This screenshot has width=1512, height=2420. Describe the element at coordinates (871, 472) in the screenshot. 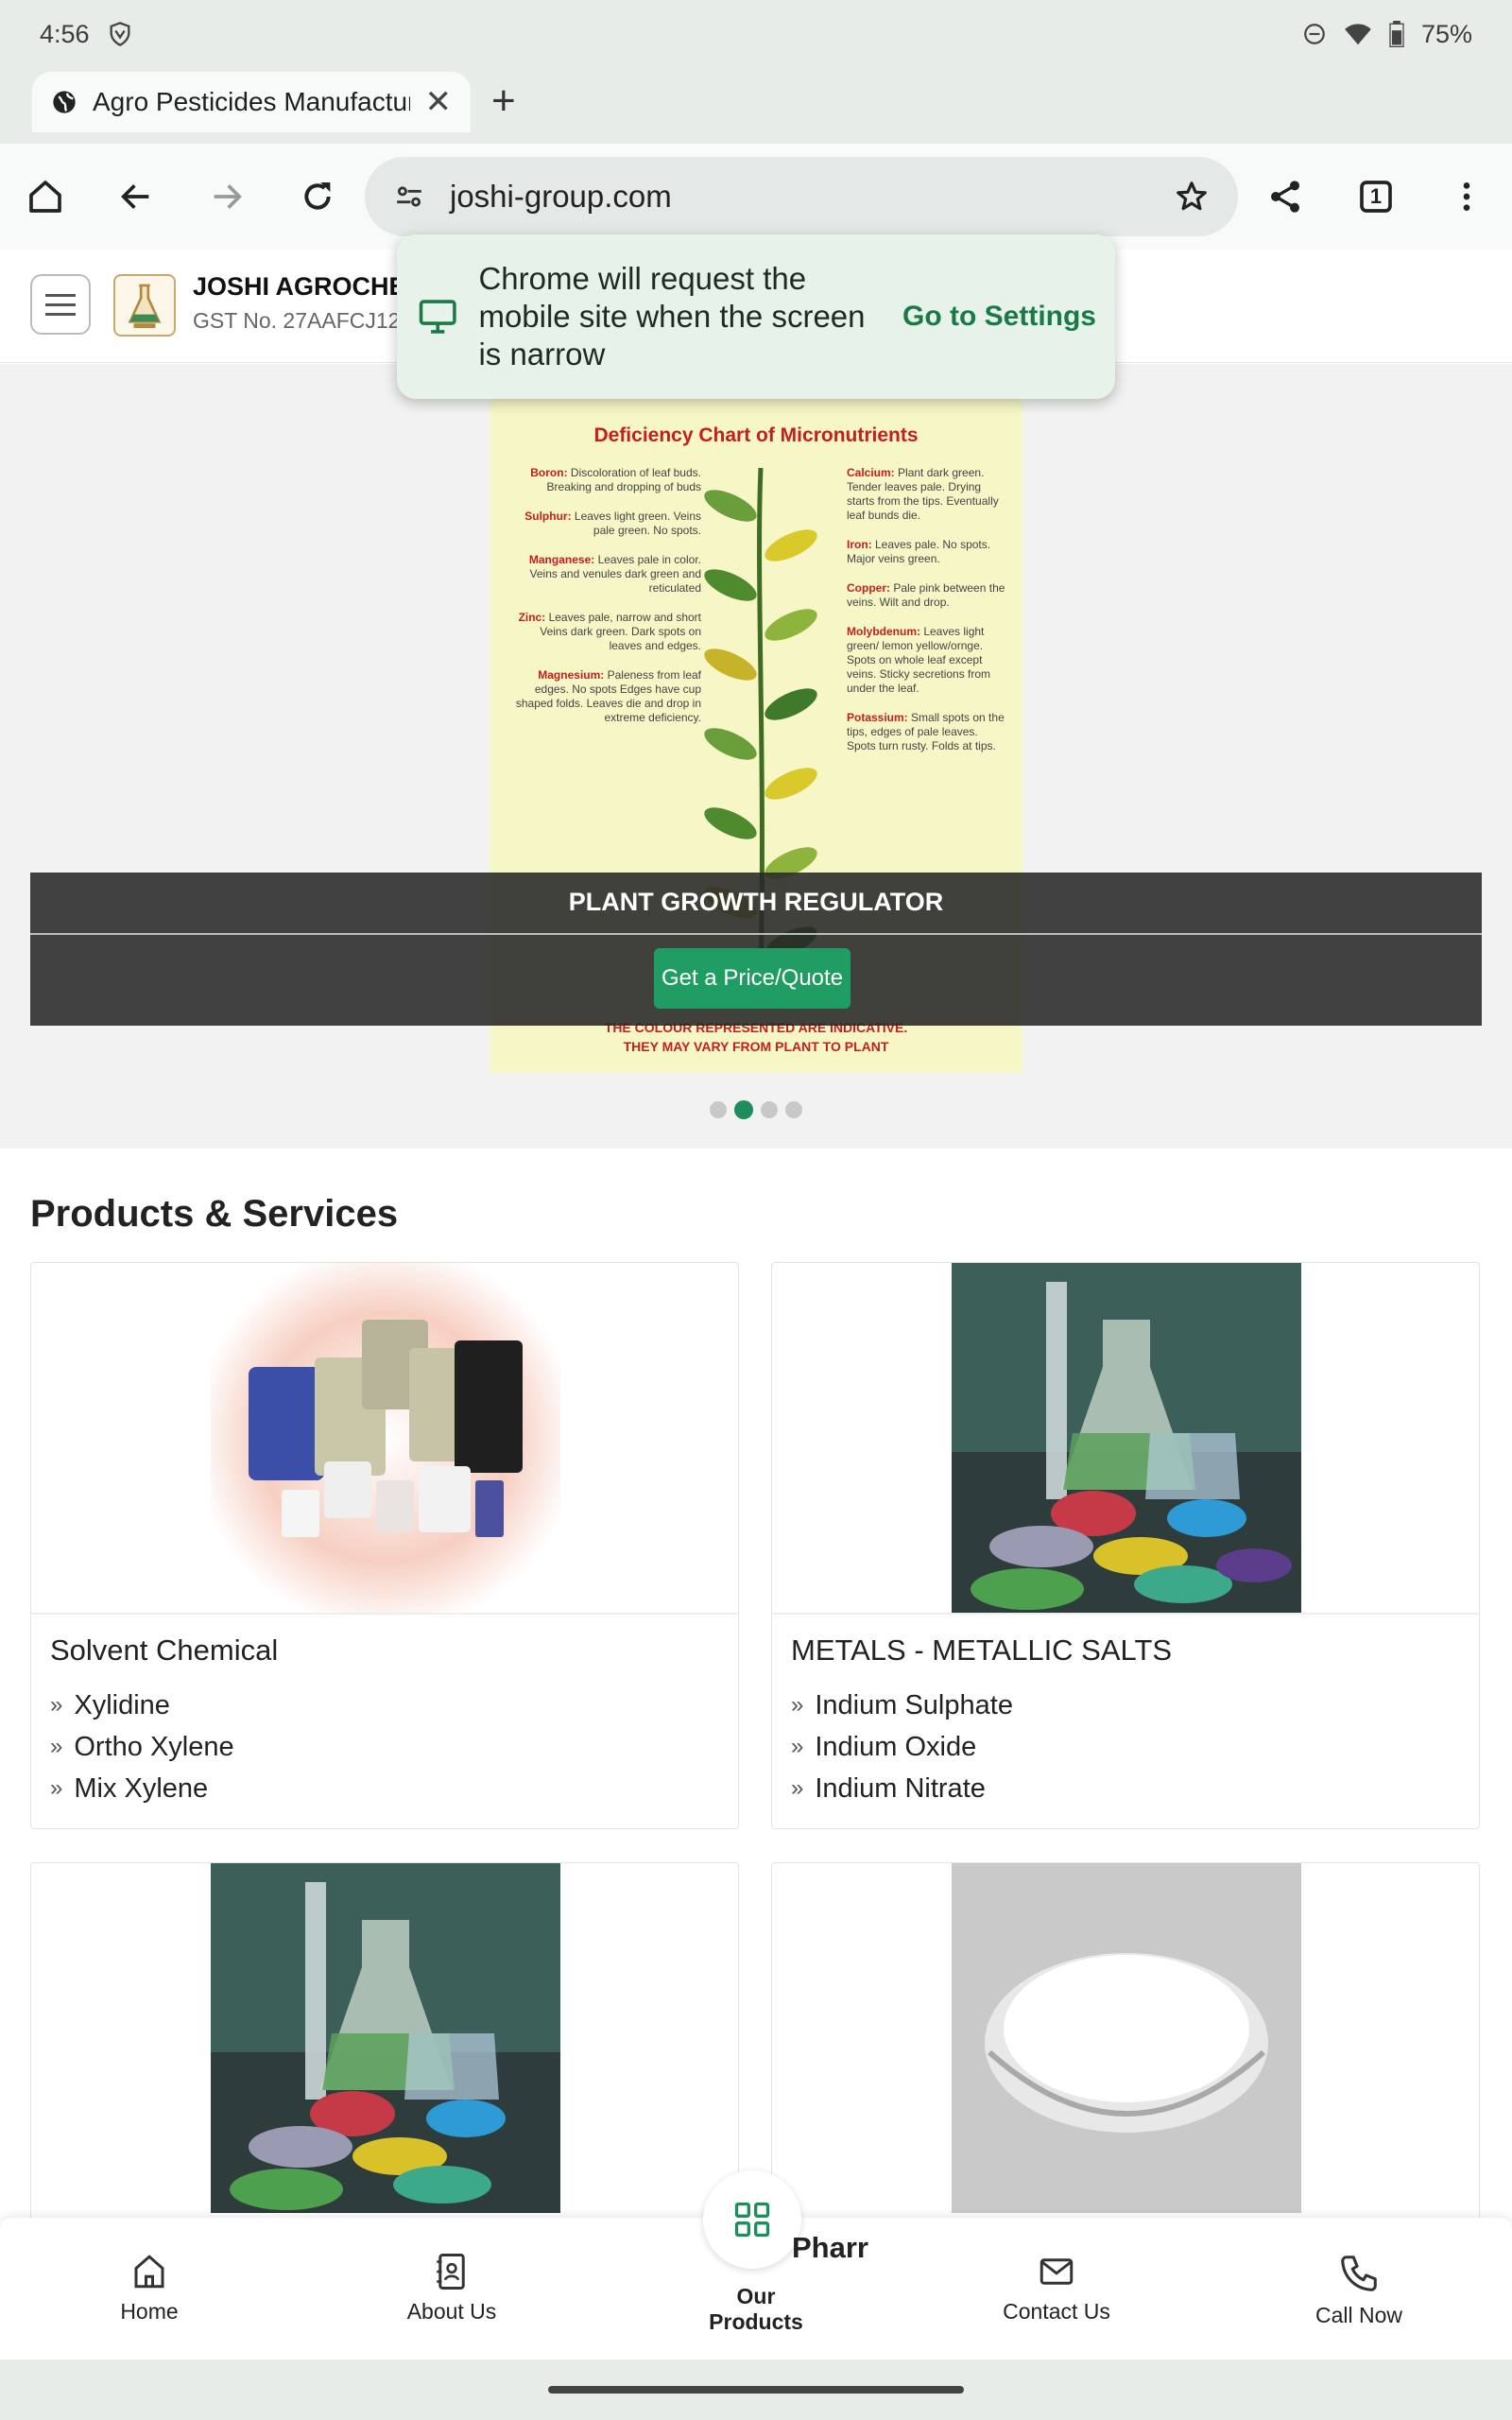

I see `chart-note-key: Calcium:` at that location.